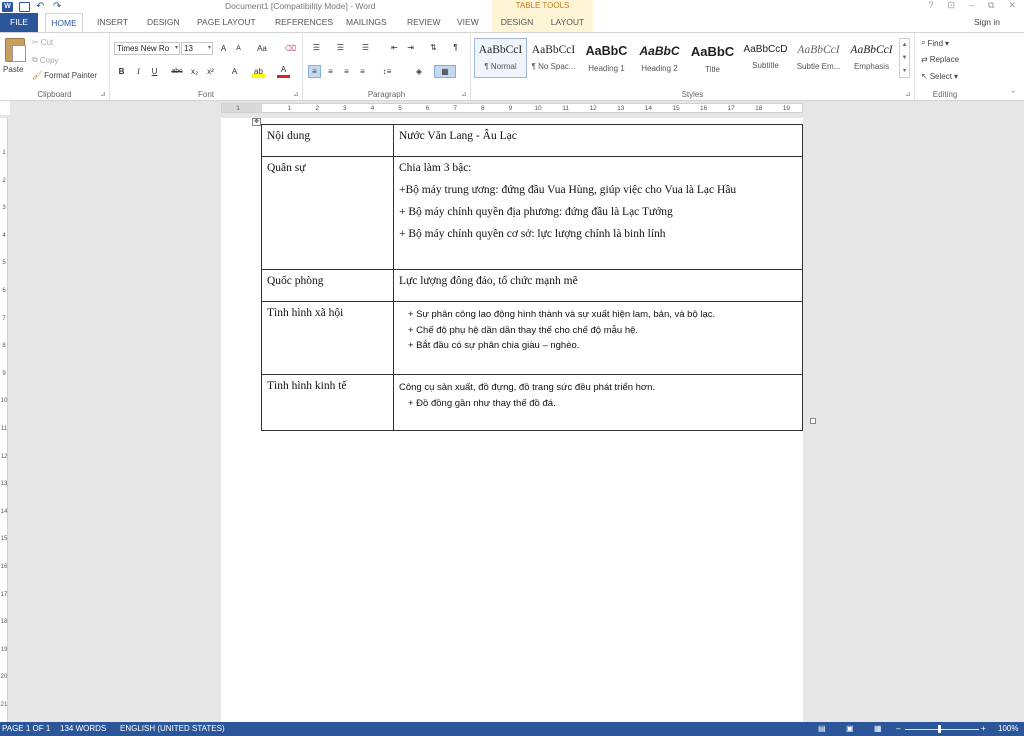  What do you see at coordinates (433, 47) in the screenshot?
I see `sort-icon: ⇅` at bounding box center [433, 47].